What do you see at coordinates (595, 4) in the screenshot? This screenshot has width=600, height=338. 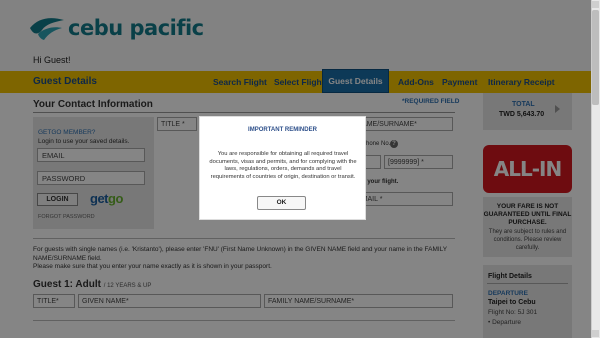 I see `scroll-up-arrow-icon` at bounding box center [595, 4].